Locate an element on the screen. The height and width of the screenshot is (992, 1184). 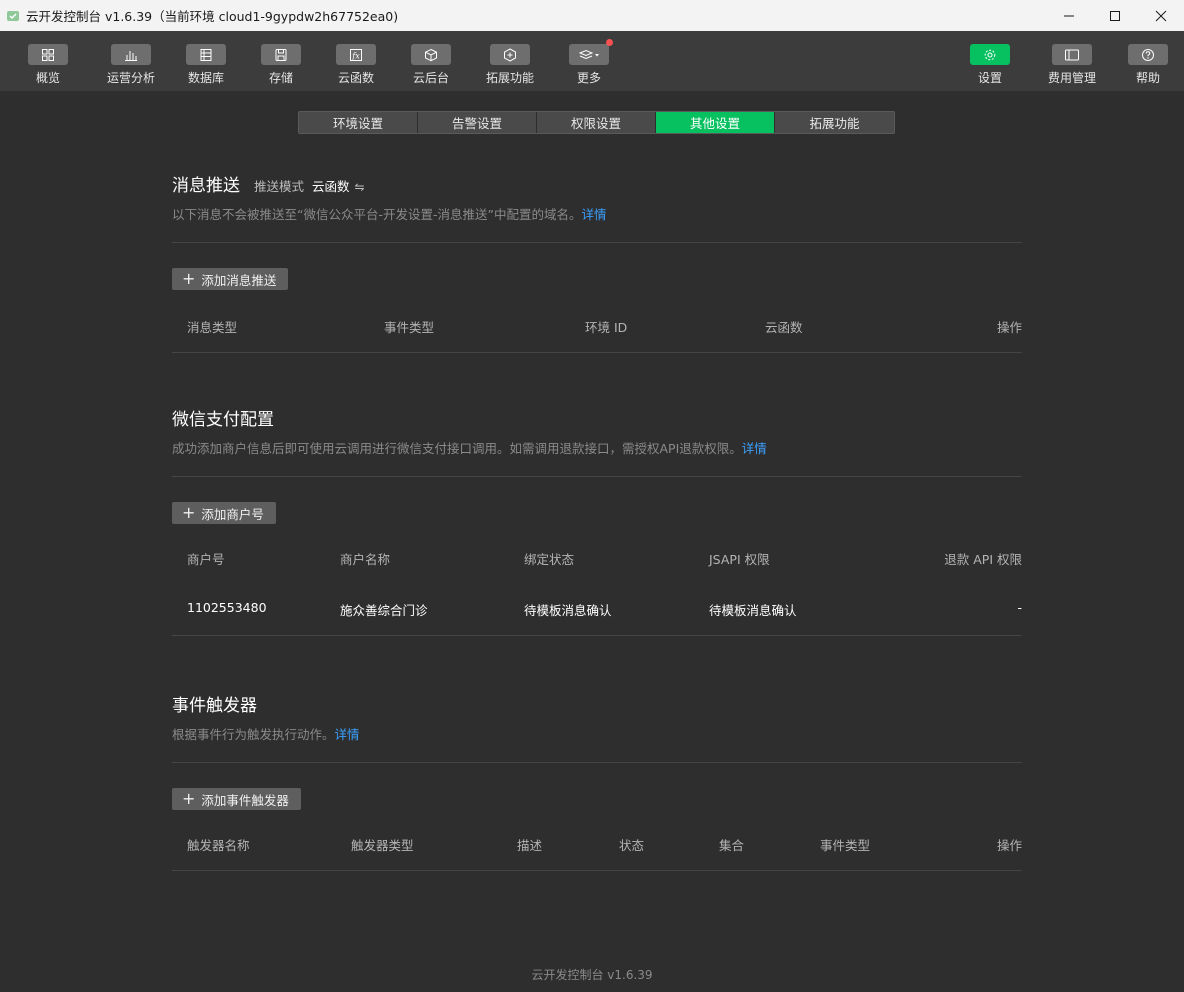
window-controls is located at coordinates (1115, 15).